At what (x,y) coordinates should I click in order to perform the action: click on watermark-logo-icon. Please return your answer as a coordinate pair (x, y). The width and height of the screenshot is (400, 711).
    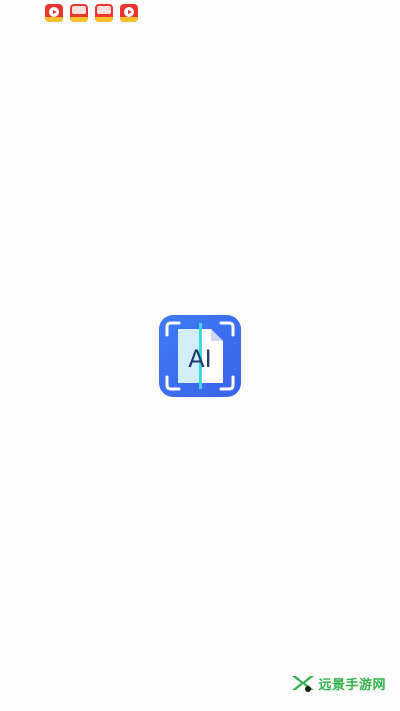
    Looking at the image, I should click on (303, 684).